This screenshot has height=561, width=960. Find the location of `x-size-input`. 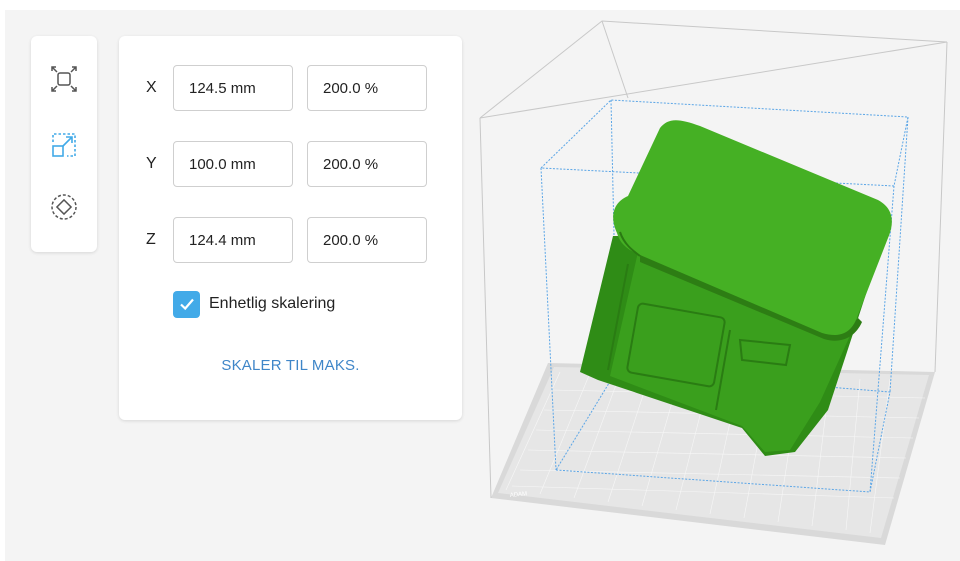

x-size-input is located at coordinates (233, 88).